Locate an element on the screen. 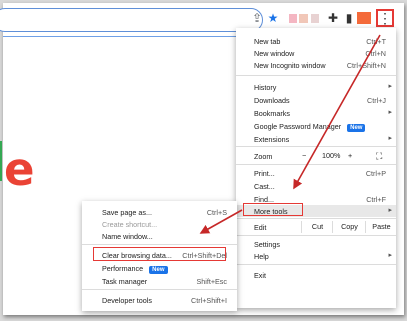 This screenshot has width=407, height=321. logo-fragment is located at coordinates (1, 161).